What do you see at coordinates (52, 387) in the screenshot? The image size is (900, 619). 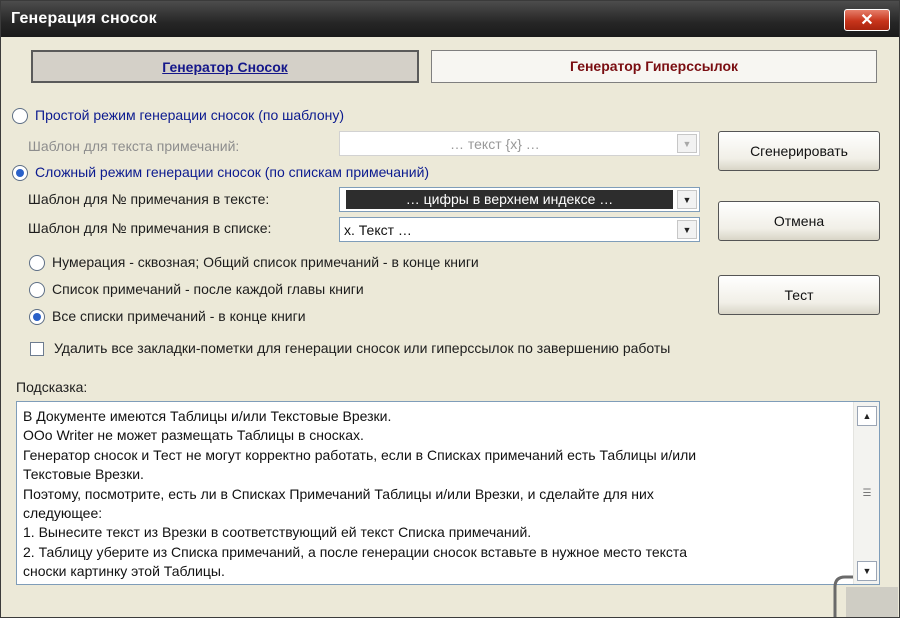 I see `hint-label: Подсказка:` at bounding box center [52, 387].